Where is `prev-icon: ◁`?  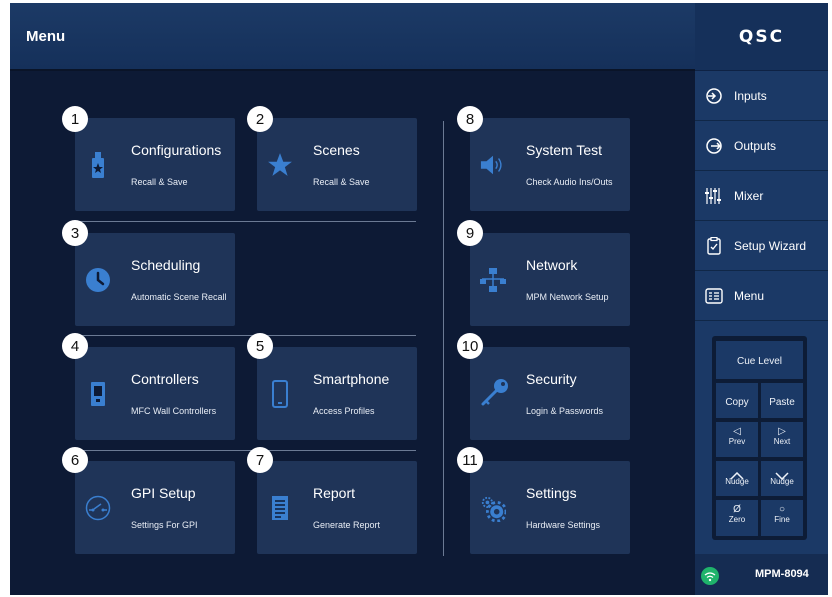 prev-icon: ◁ is located at coordinates (737, 431).